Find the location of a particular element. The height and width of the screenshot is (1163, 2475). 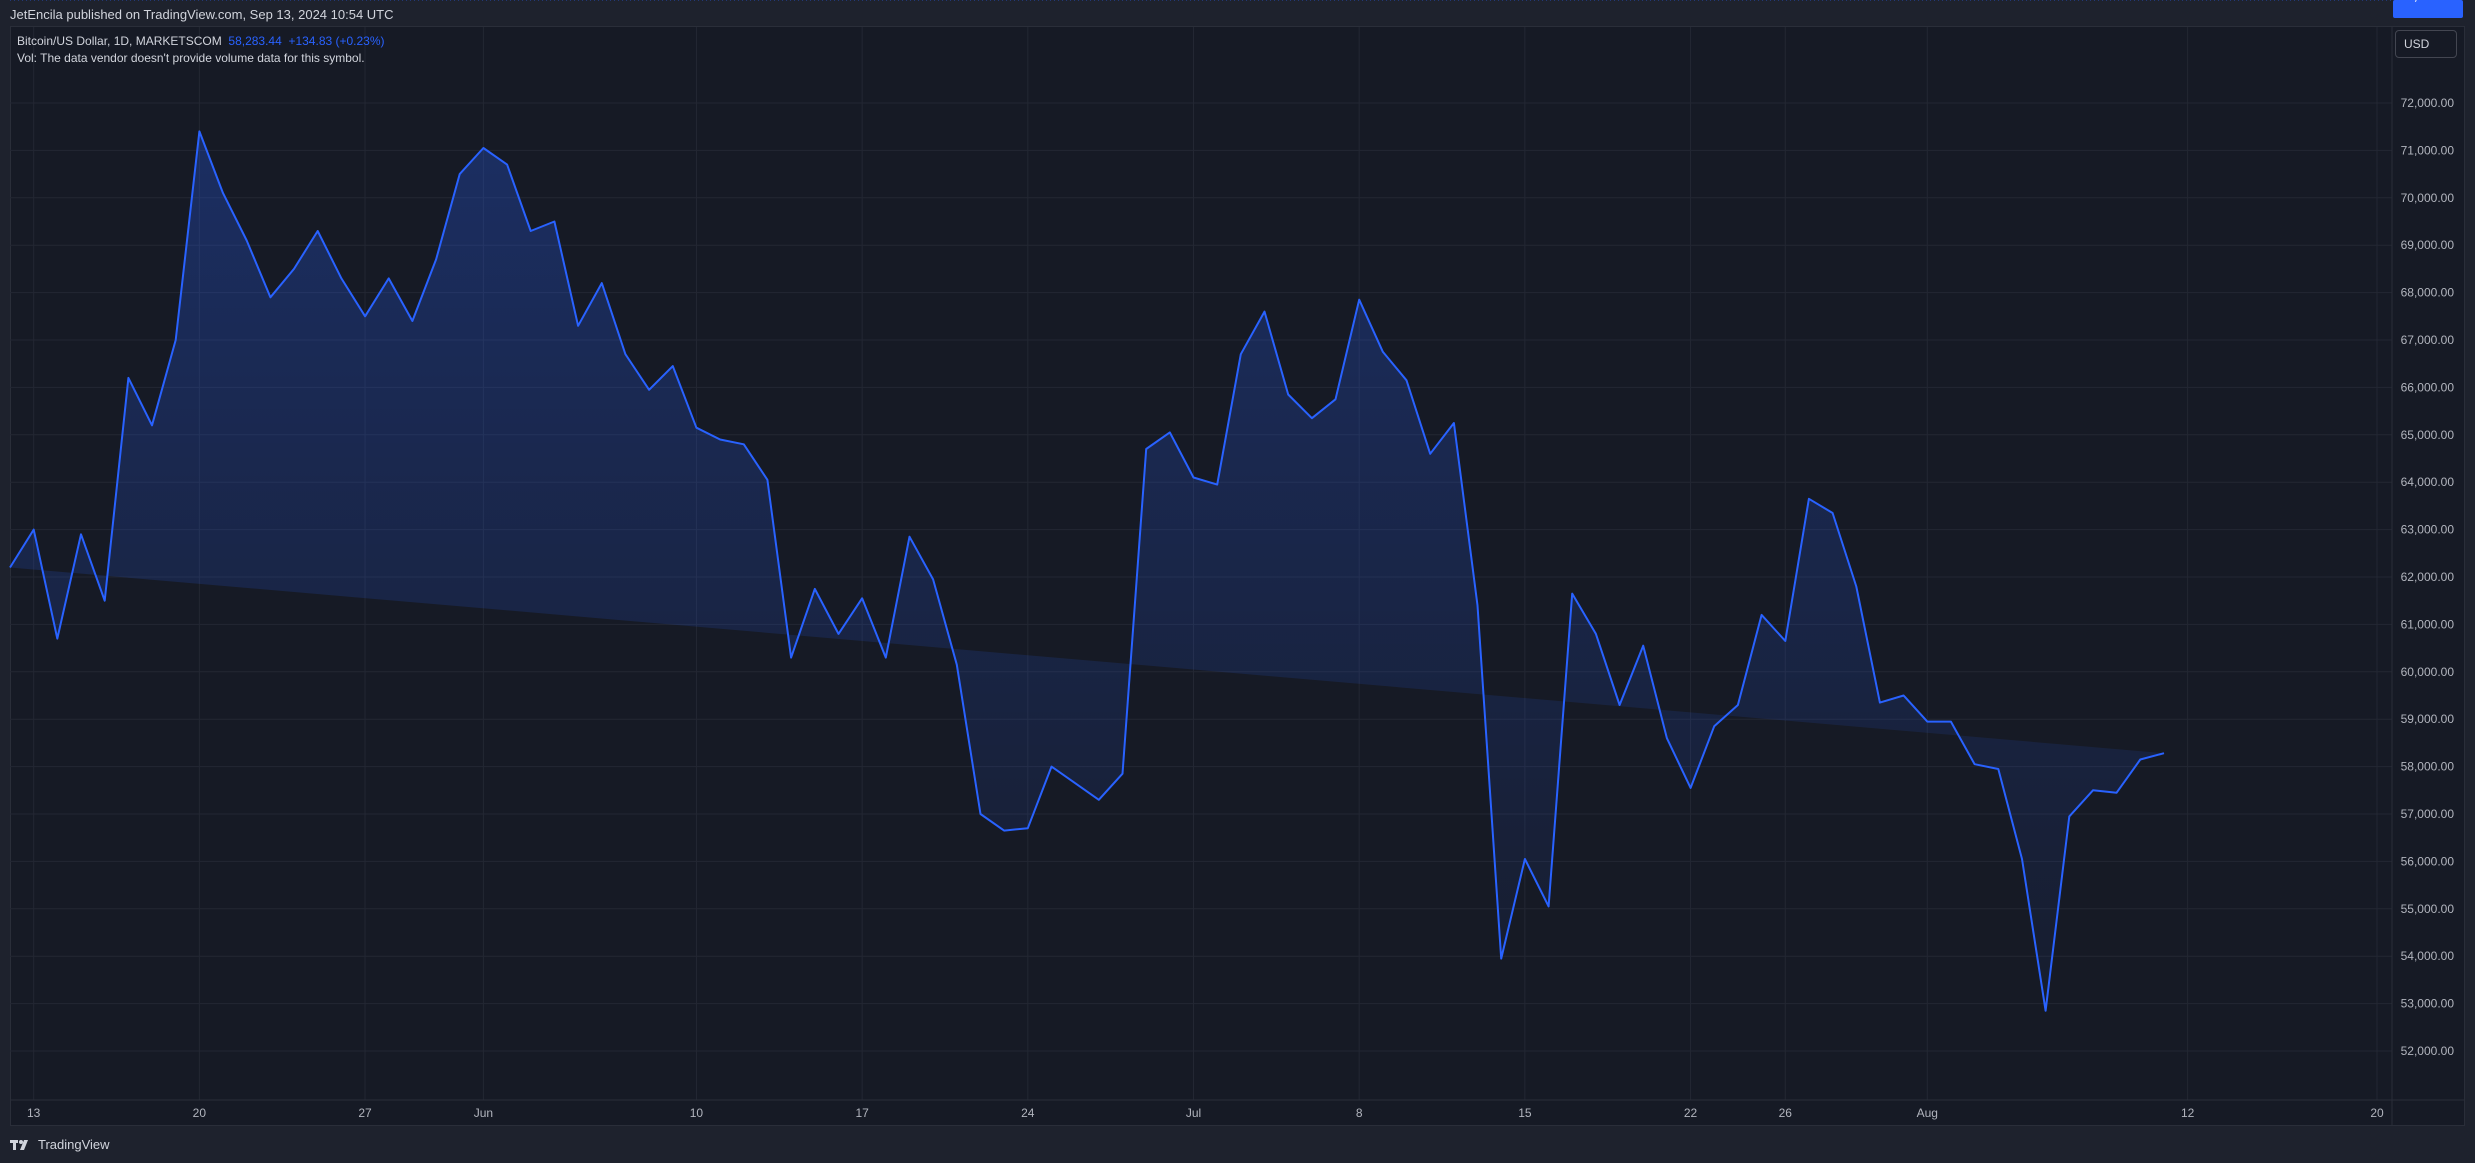

y-tick-label: 71,000.00 is located at coordinates (2428, 150).